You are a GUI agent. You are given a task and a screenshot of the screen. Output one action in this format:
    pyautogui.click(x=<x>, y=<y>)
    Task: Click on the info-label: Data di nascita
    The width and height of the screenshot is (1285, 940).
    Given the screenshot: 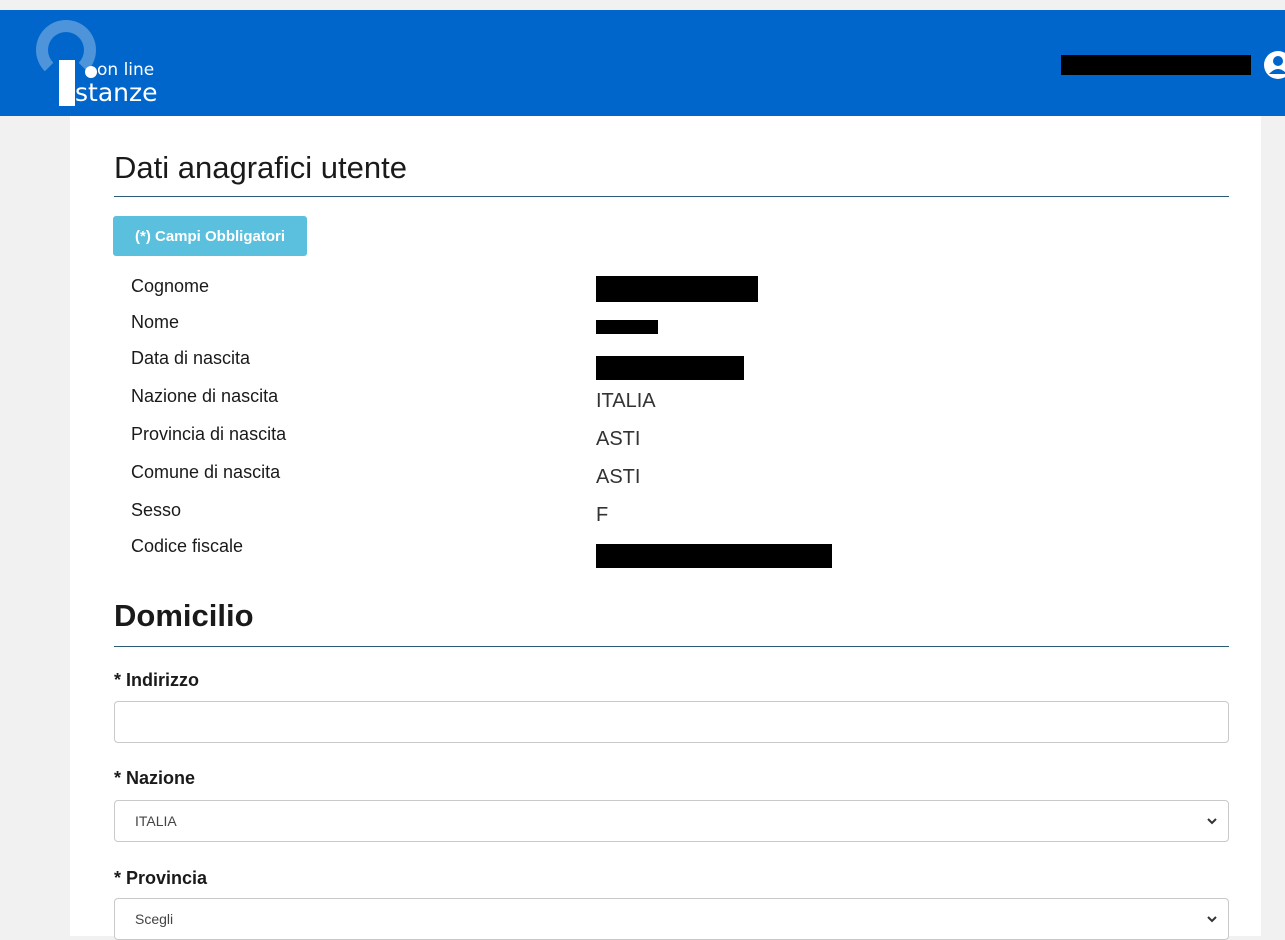 What is the action you would take?
    pyautogui.click(x=191, y=358)
    